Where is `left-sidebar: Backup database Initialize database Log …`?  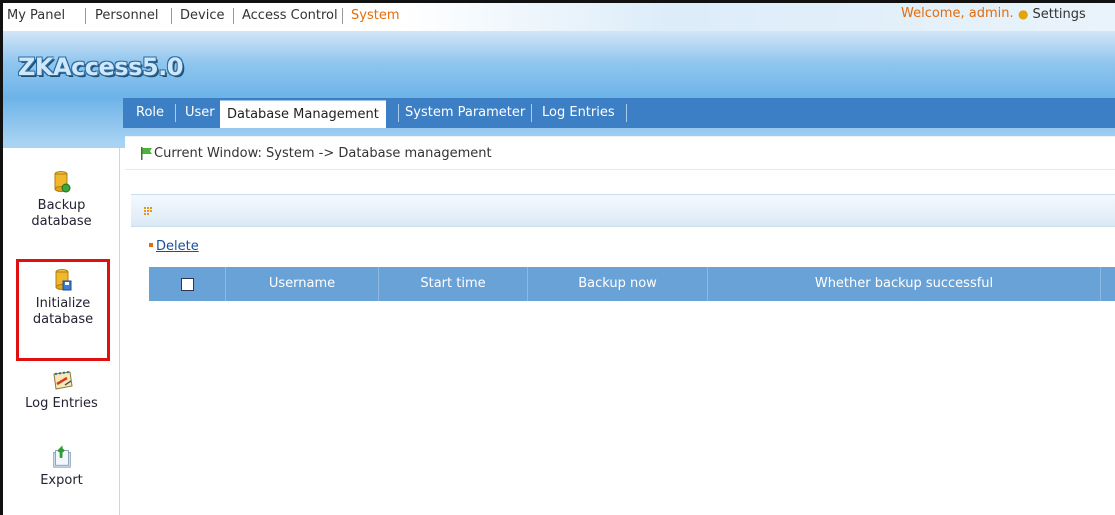 left-sidebar: Backup database Initialize database Log … is located at coordinates (61, 331).